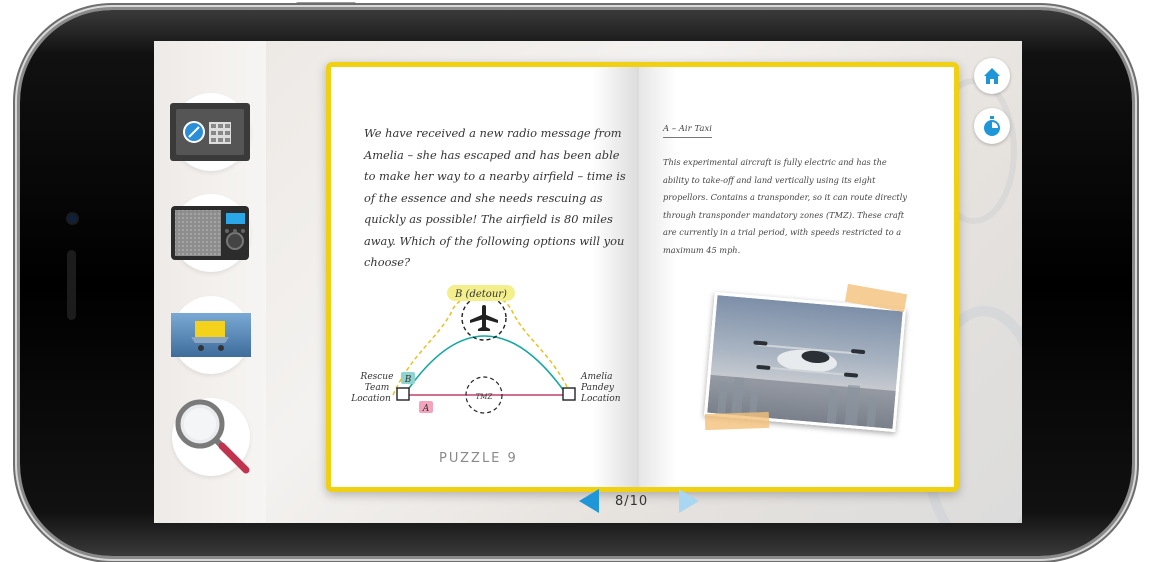 The width and height of the screenshot is (1153, 562). I want to click on next-page-button, so click(689, 501).